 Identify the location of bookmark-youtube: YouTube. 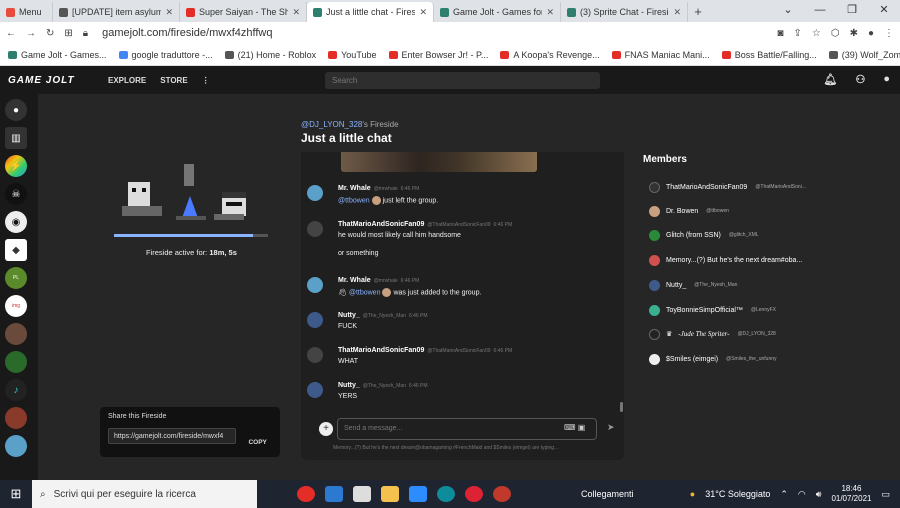
(352, 55).